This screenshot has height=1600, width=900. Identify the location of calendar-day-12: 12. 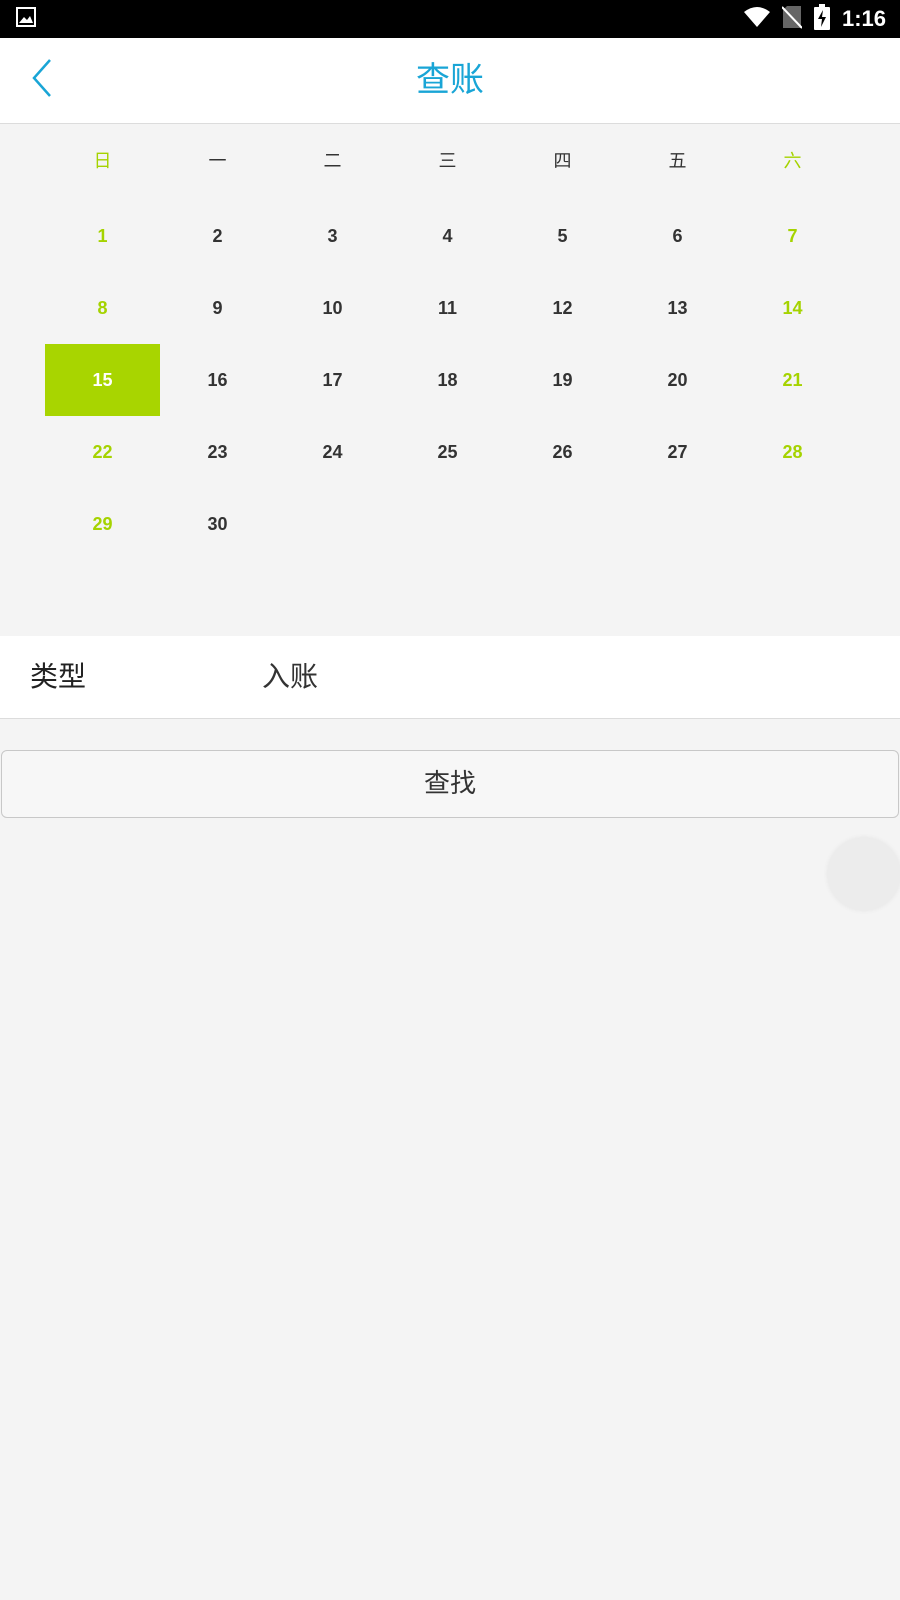
(562, 308).